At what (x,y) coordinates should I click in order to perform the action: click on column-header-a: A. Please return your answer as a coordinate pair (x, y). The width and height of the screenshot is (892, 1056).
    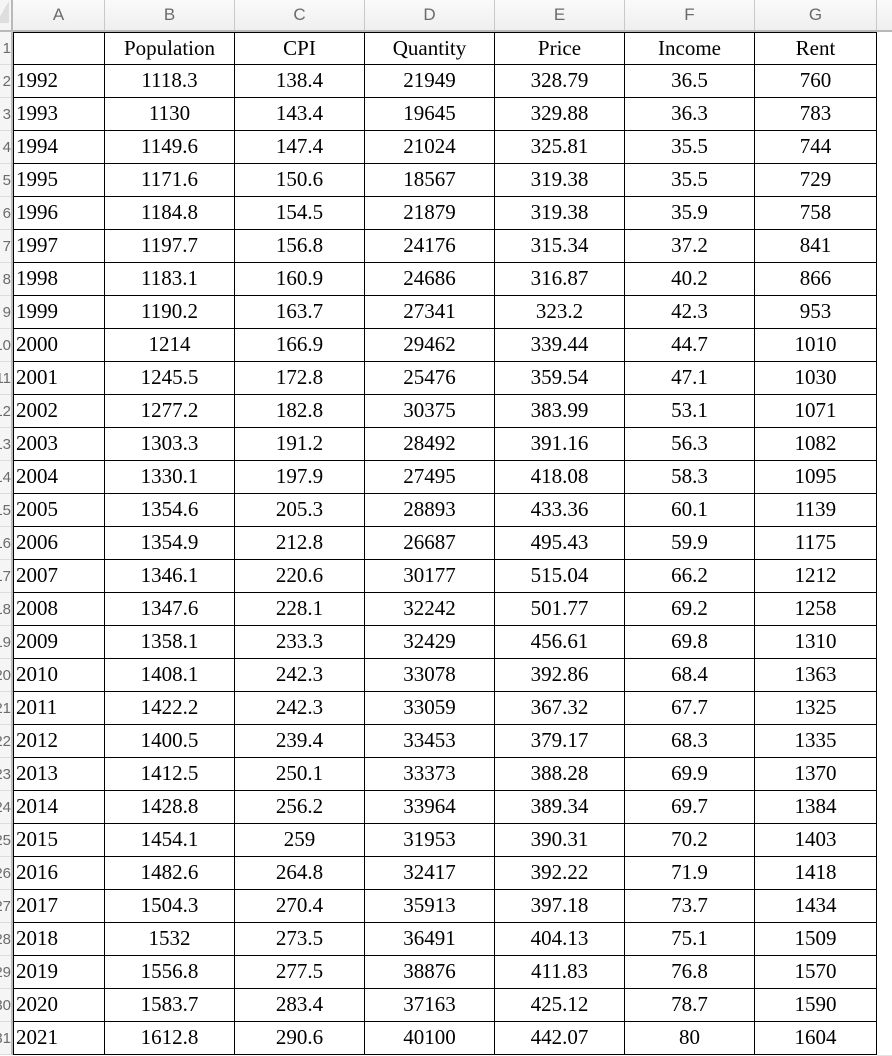
    Looking at the image, I should click on (59, 15).